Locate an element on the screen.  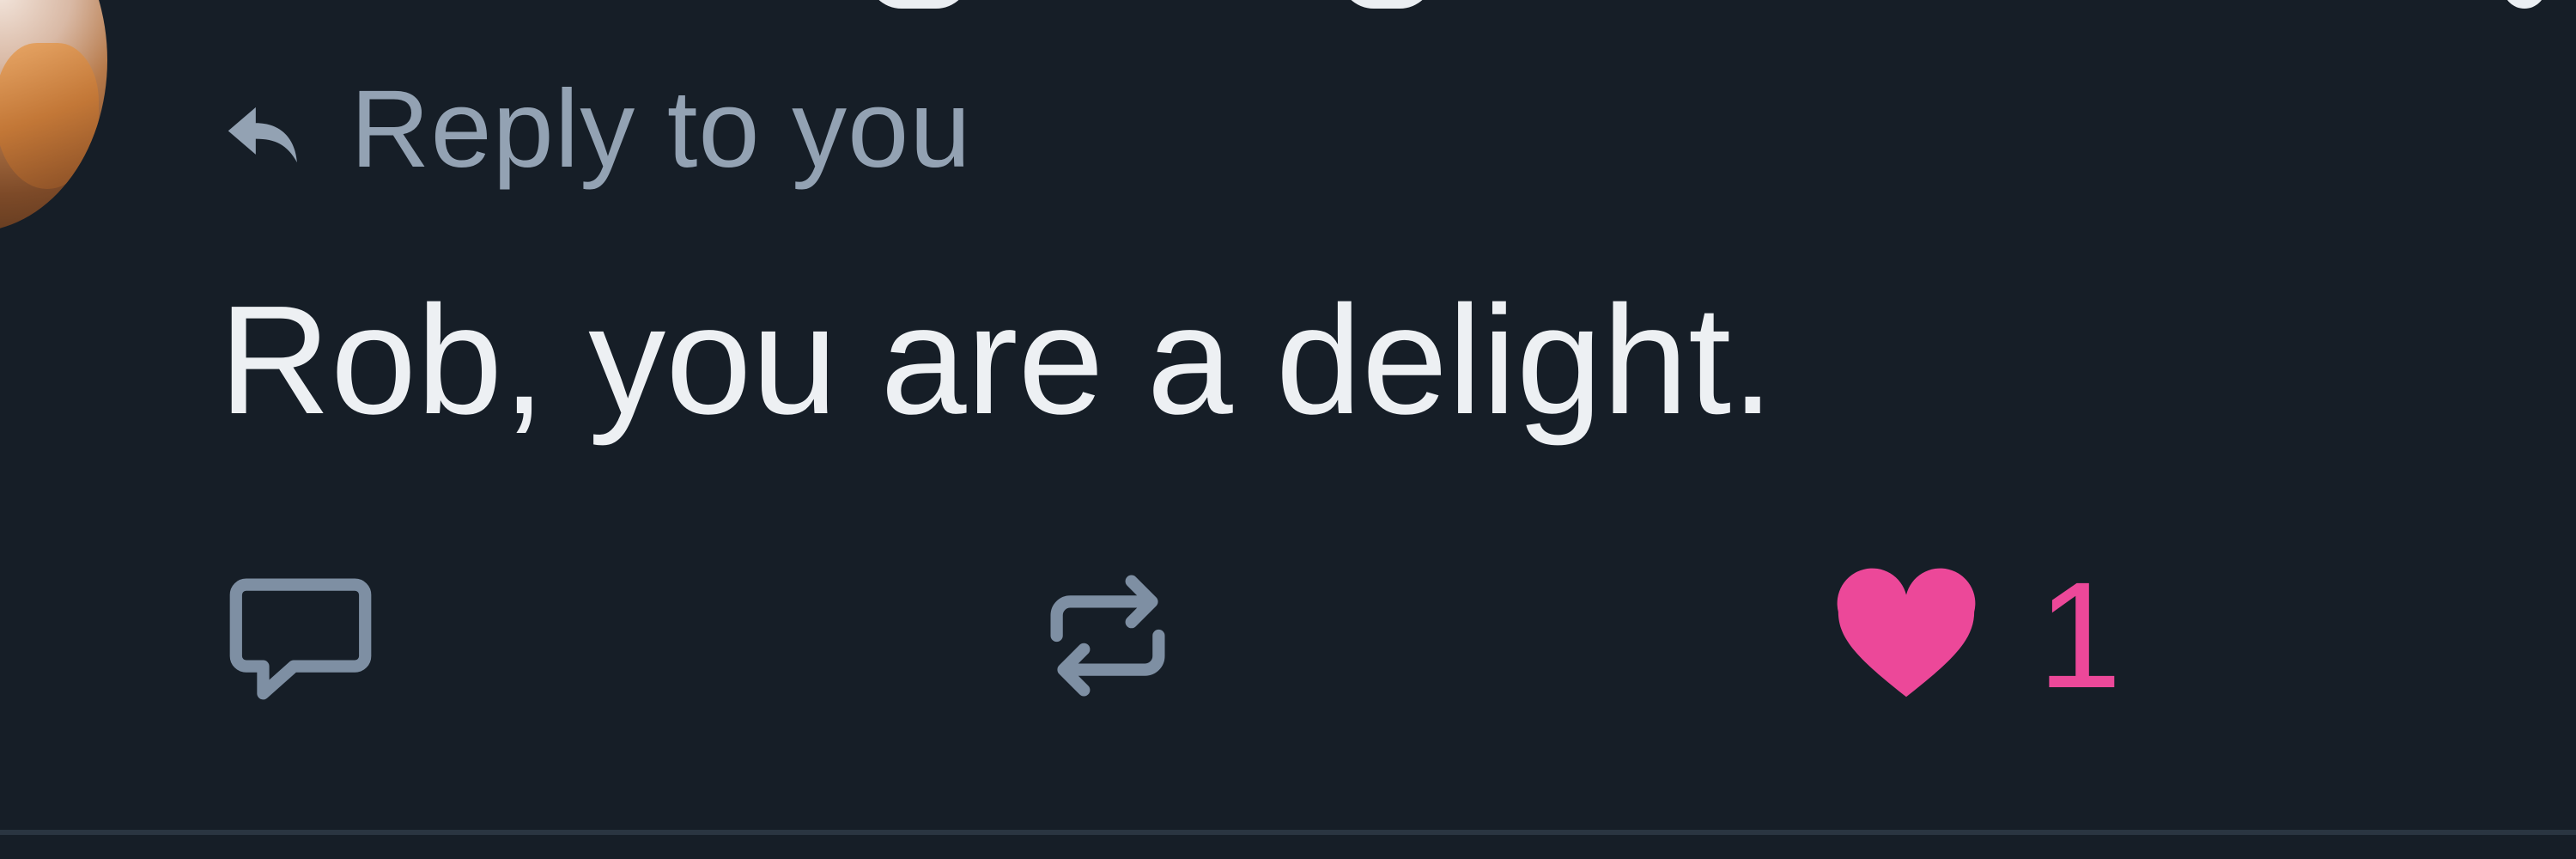
like-count: 1 is located at coordinates (2080, 636).